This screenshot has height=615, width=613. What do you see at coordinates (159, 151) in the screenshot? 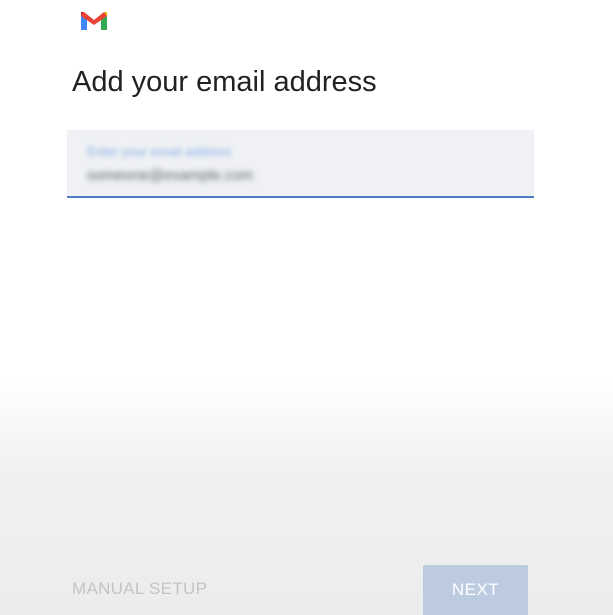
I see `email-field-label: Enter your email address` at bounding box center [159, 151].